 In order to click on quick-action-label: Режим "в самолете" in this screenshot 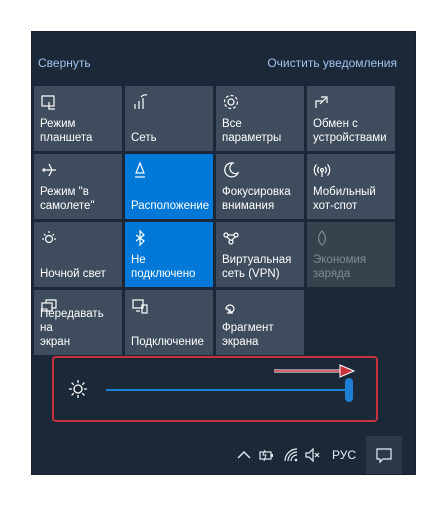, I will do `click(67, 199)`.